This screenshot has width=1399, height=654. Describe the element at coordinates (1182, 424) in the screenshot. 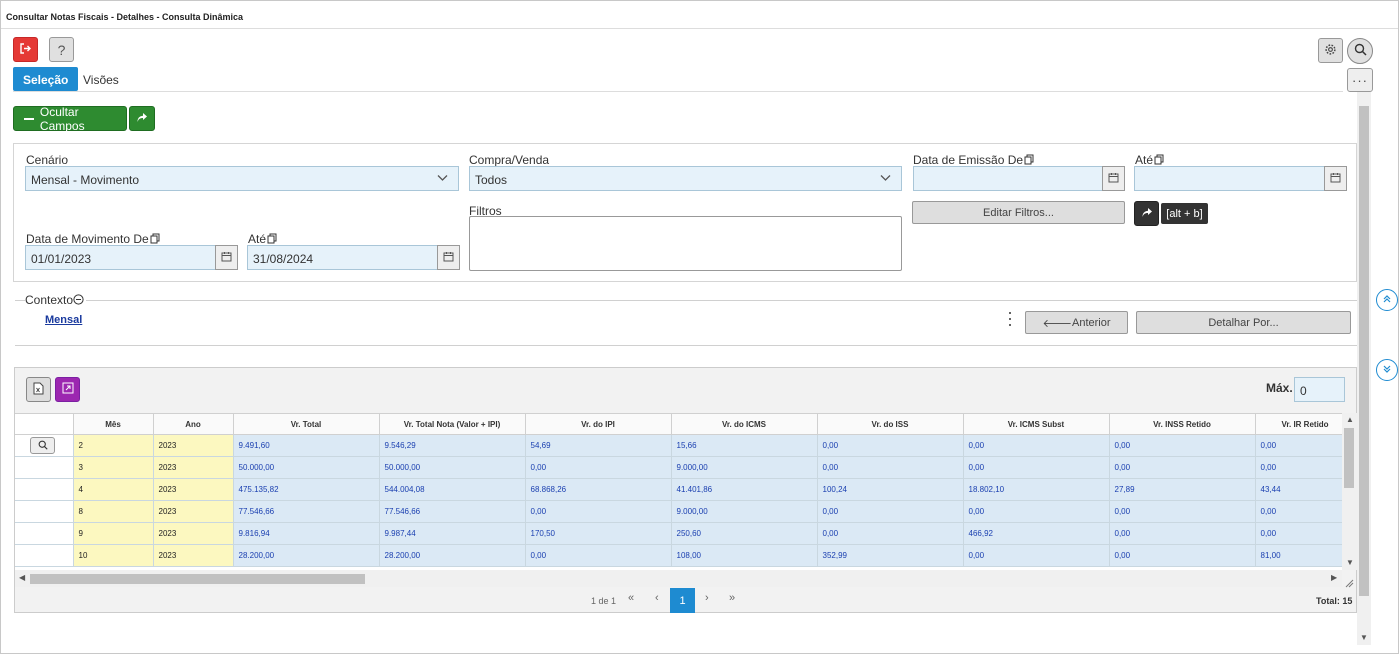

I see `column-header: Vr. INSS Retido` at that location.